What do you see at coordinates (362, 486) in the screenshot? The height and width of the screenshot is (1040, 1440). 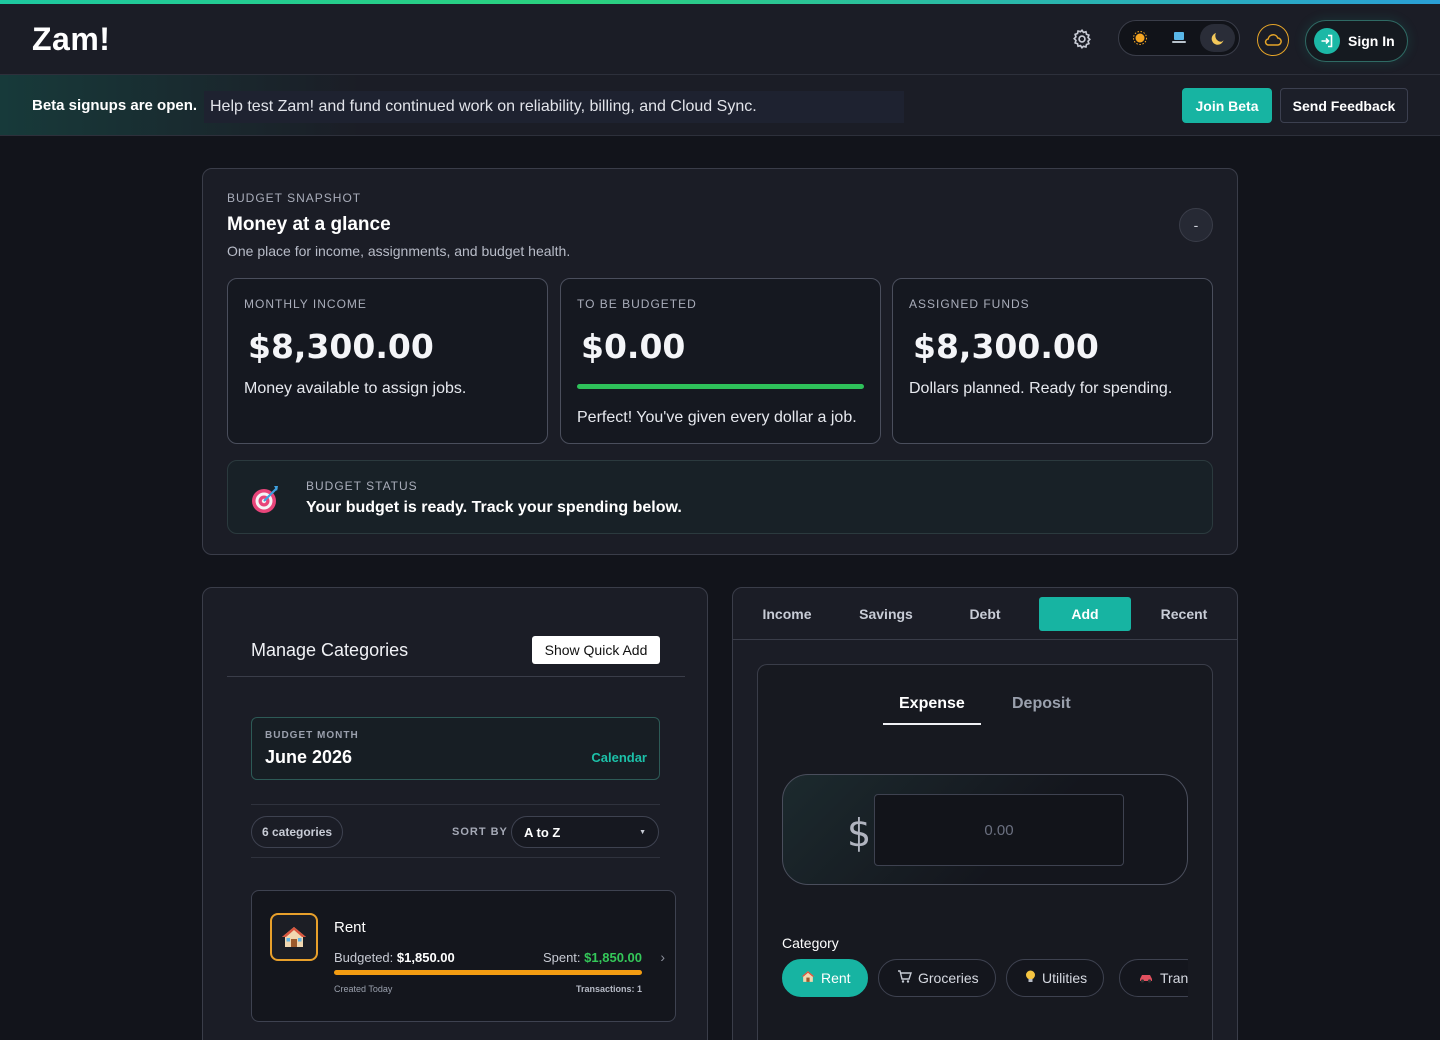 I see `status-eyebrow: BUDGET STATUS` at bounding box center [362, 486].